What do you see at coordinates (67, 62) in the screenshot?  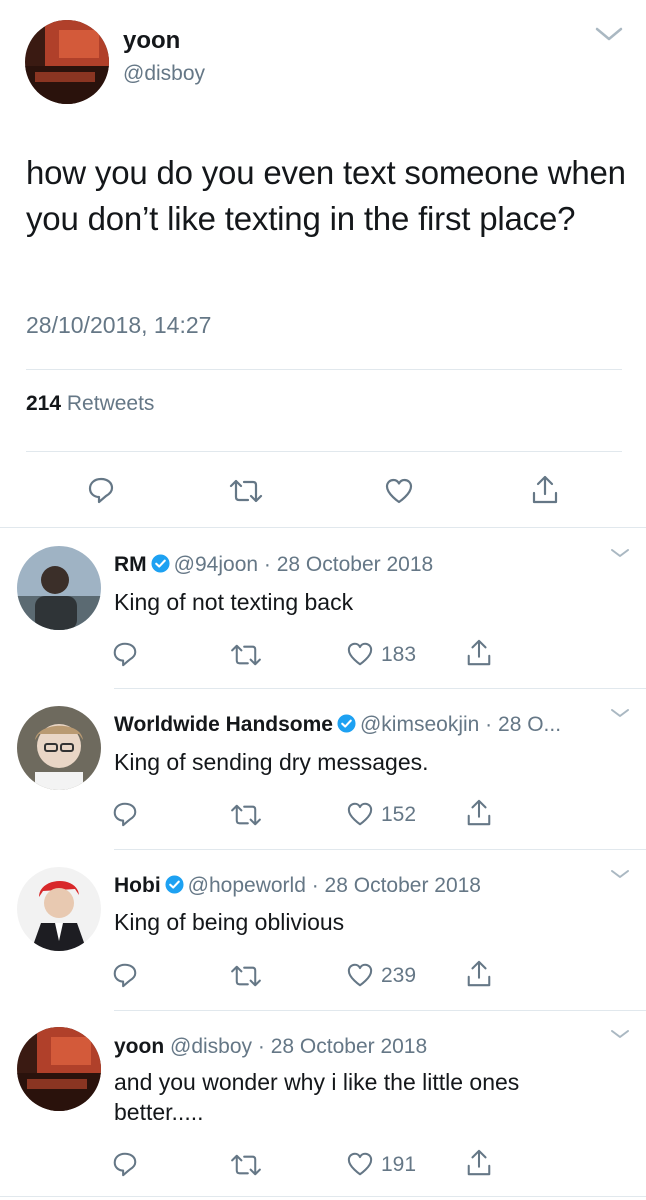 I see `main-avatar` at bounding box center [67, 62].